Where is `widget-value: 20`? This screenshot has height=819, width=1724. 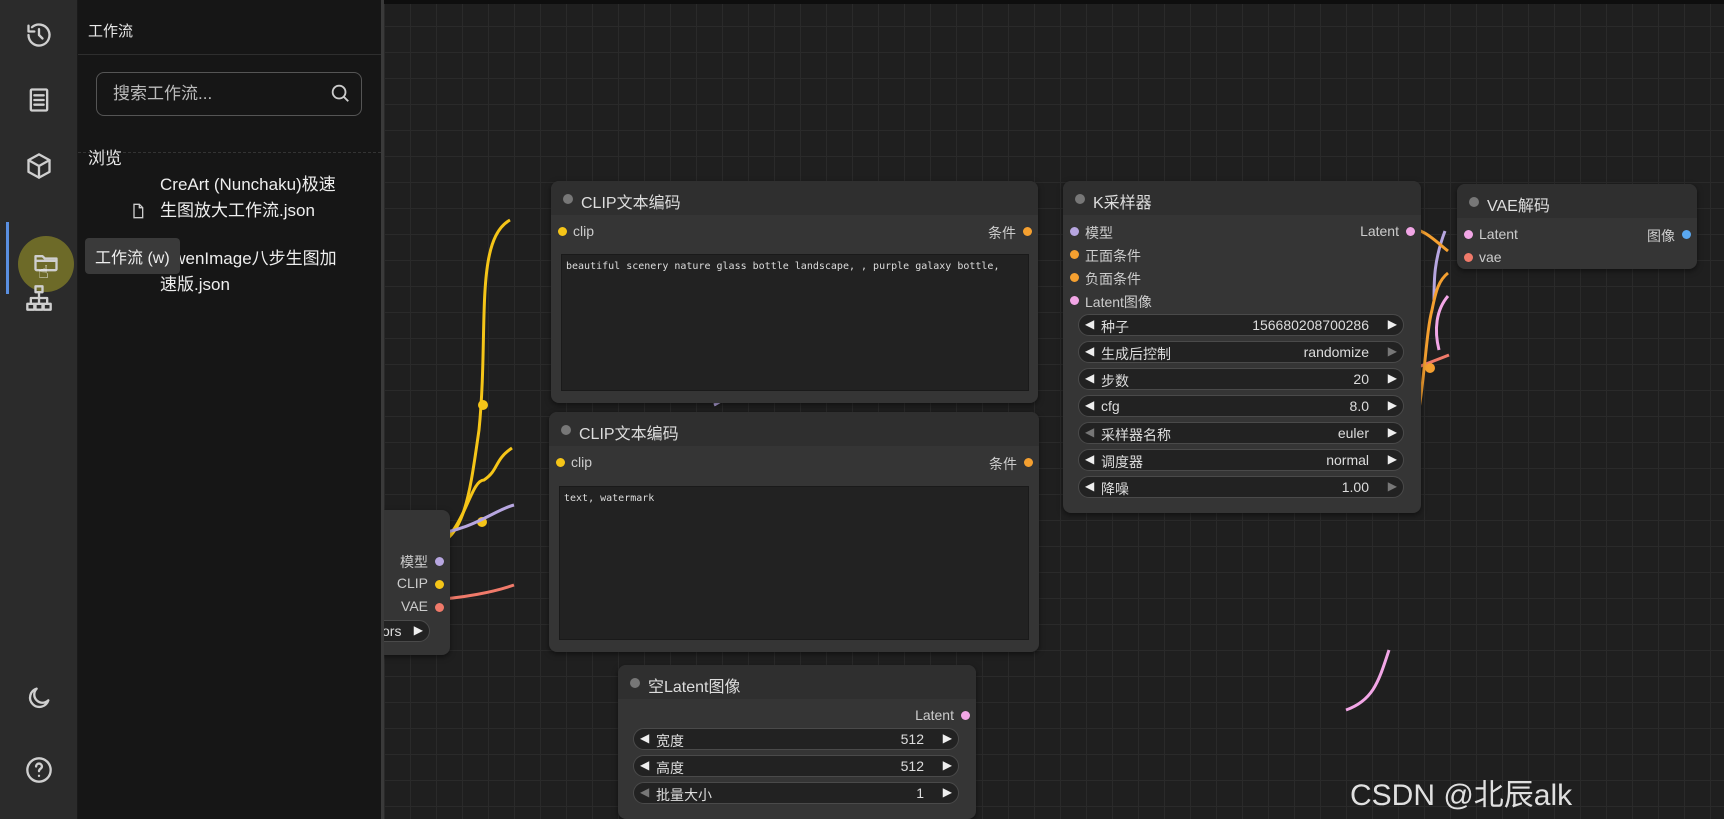
widget-value: 20 is located at coordinates (1361, 379).